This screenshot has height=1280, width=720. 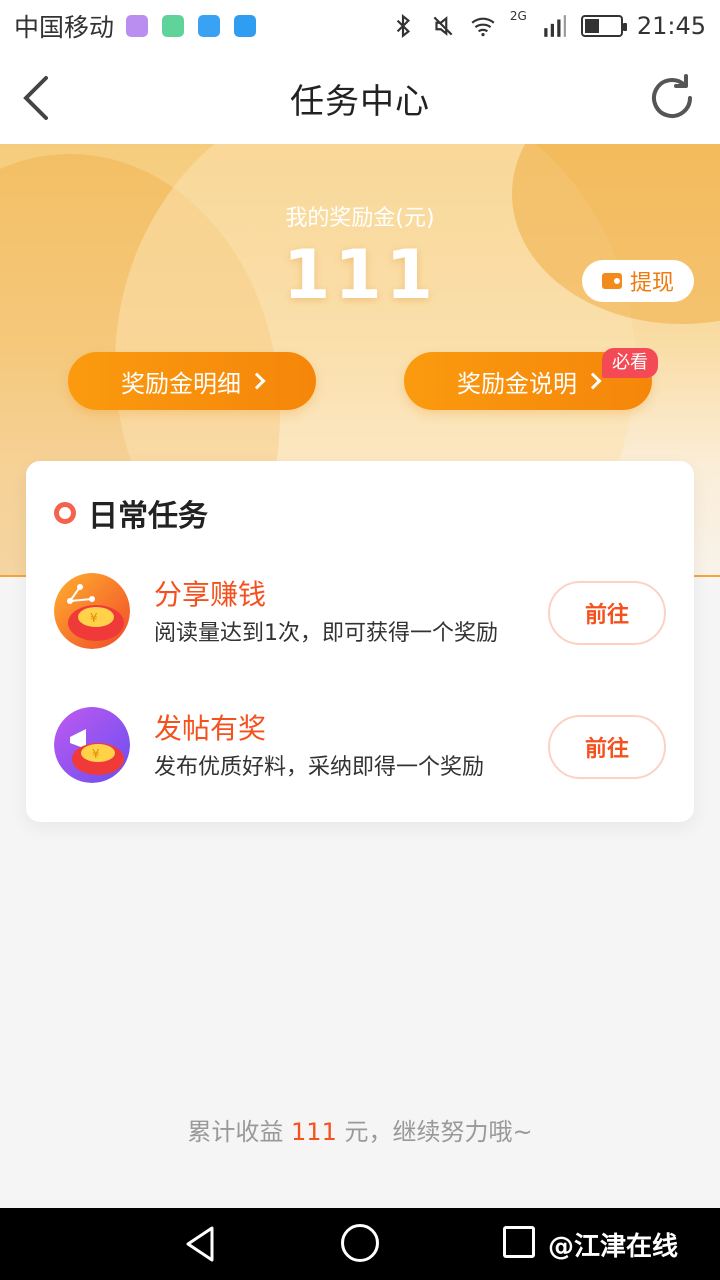 I want to click on nav-home-icon, so click(x=360, y=1243).